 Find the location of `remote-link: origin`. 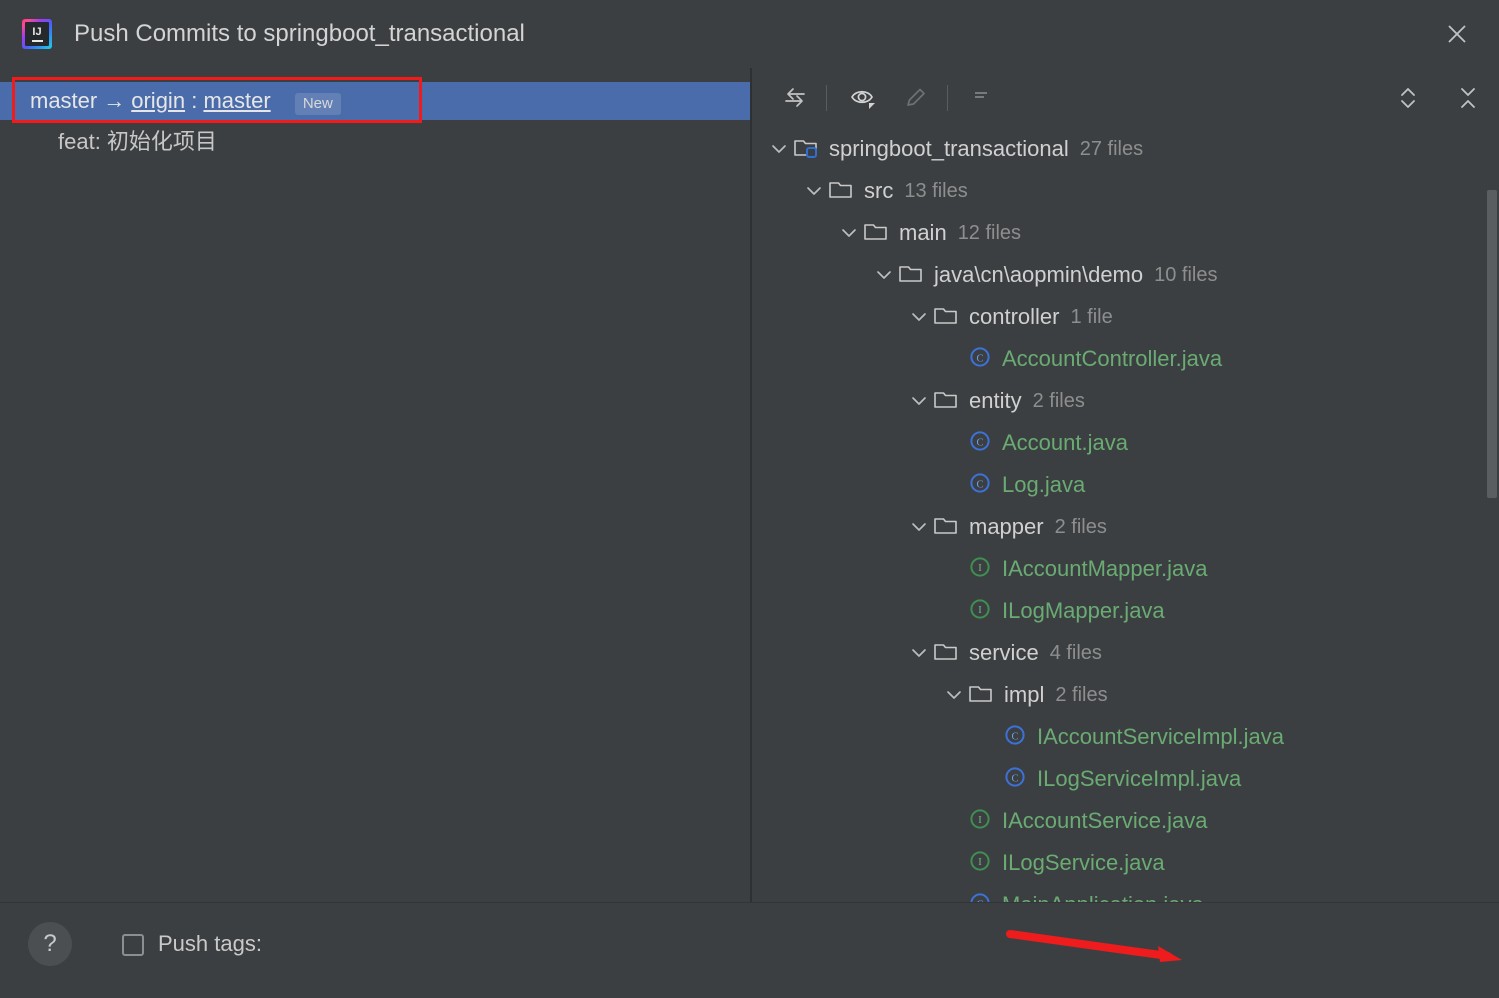

remote-link: origin is located at coordinates (158, 100).